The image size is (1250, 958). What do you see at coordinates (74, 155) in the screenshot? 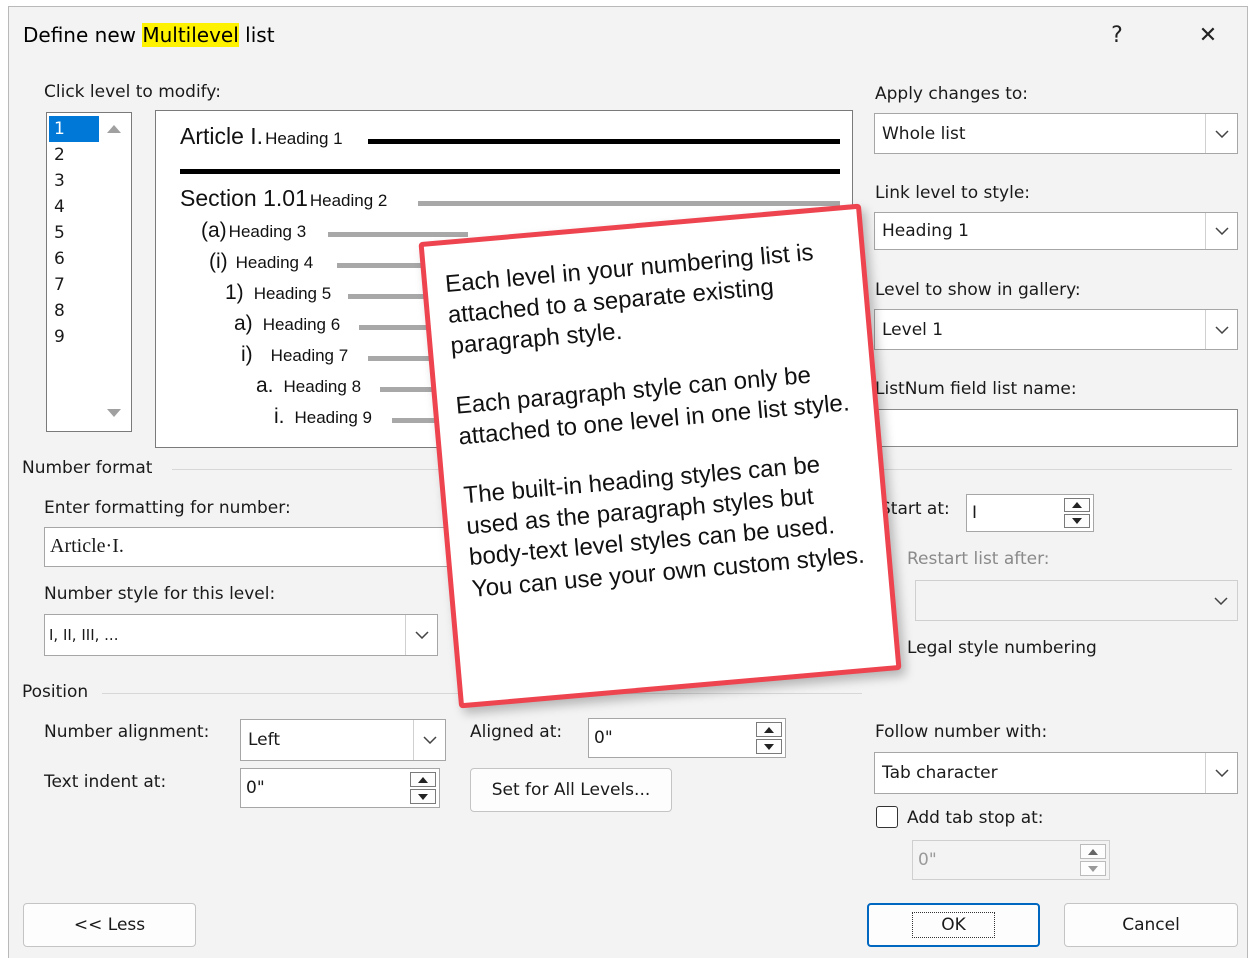
I see `level-item-2: 2` at bounding box center [74, 155].